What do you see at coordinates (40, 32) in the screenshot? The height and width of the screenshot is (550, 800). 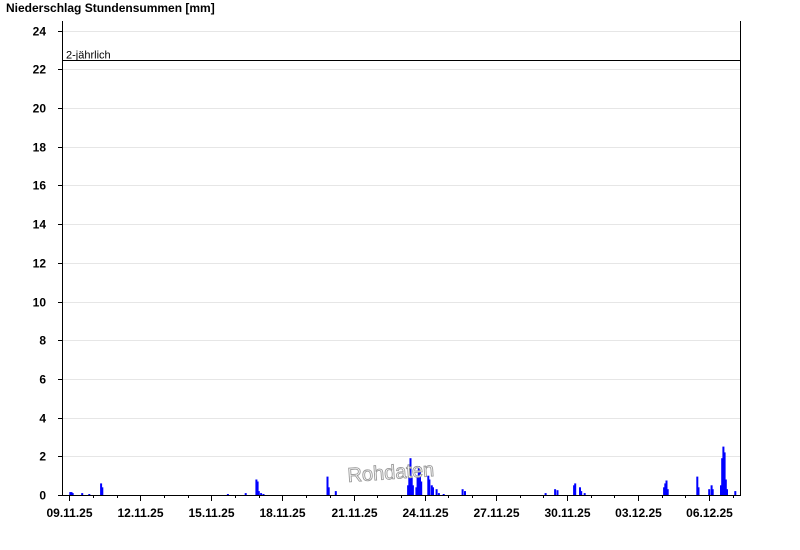 I see `y-tick-label: 24` at bounding box center [40, 32].